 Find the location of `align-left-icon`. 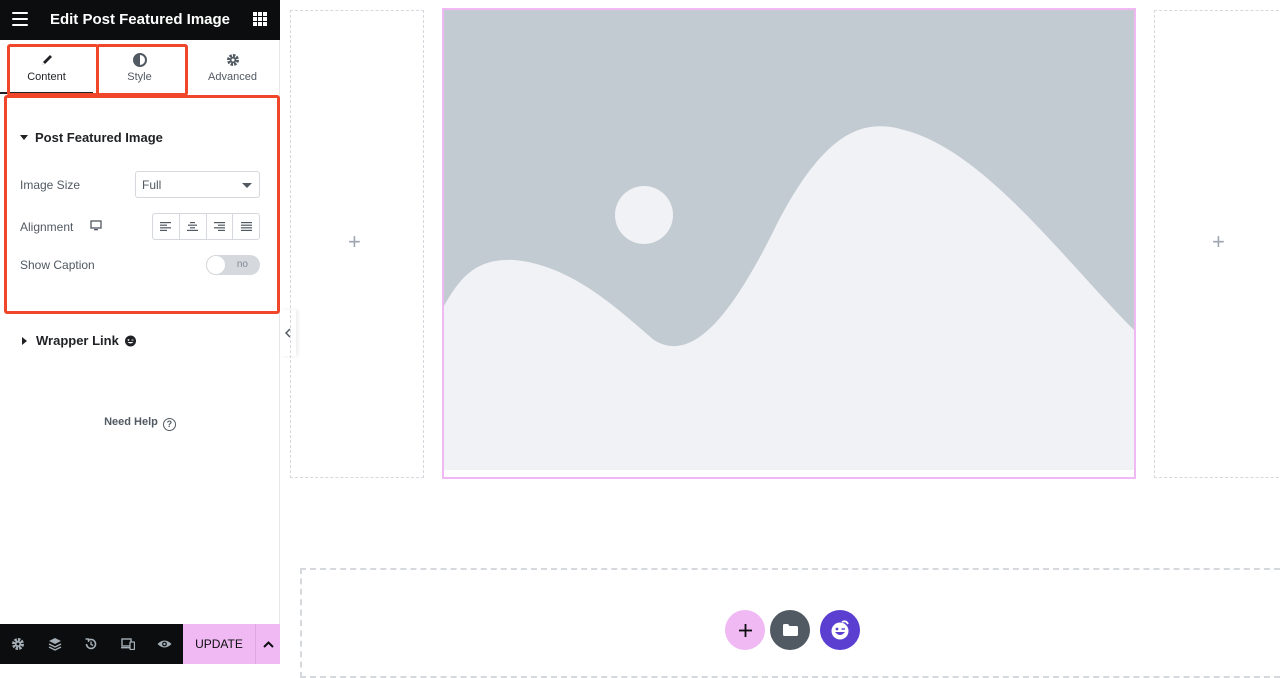

align-left-icon is located at coordinates (166, 226).